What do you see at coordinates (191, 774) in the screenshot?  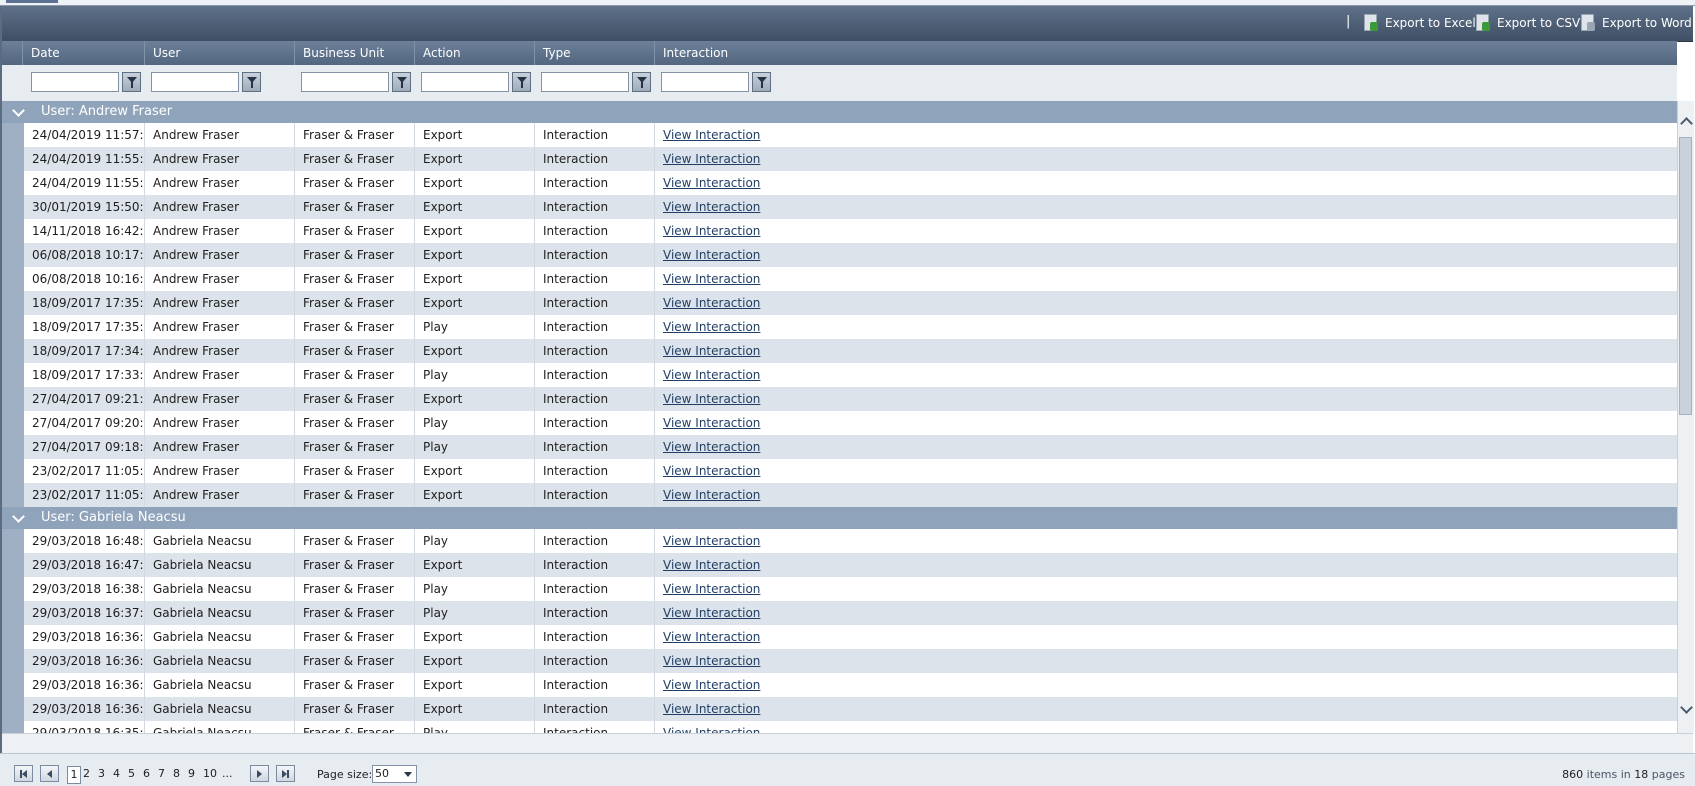 I see `page-number: 9` at bounding box center [191, 774].